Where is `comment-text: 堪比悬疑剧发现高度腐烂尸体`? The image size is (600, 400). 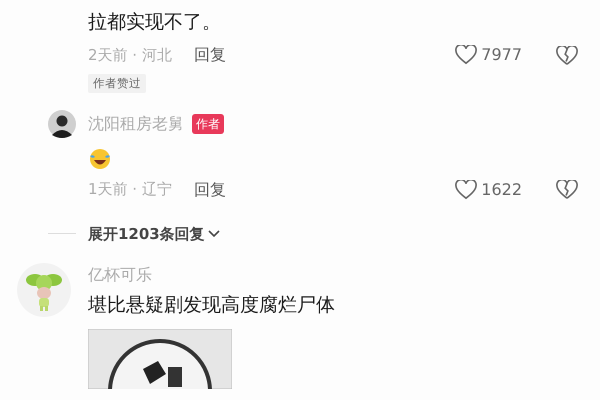 comment-text: 堪比悬疑剧发现高度腐烂尸体 is located at coordinates (212, 305).